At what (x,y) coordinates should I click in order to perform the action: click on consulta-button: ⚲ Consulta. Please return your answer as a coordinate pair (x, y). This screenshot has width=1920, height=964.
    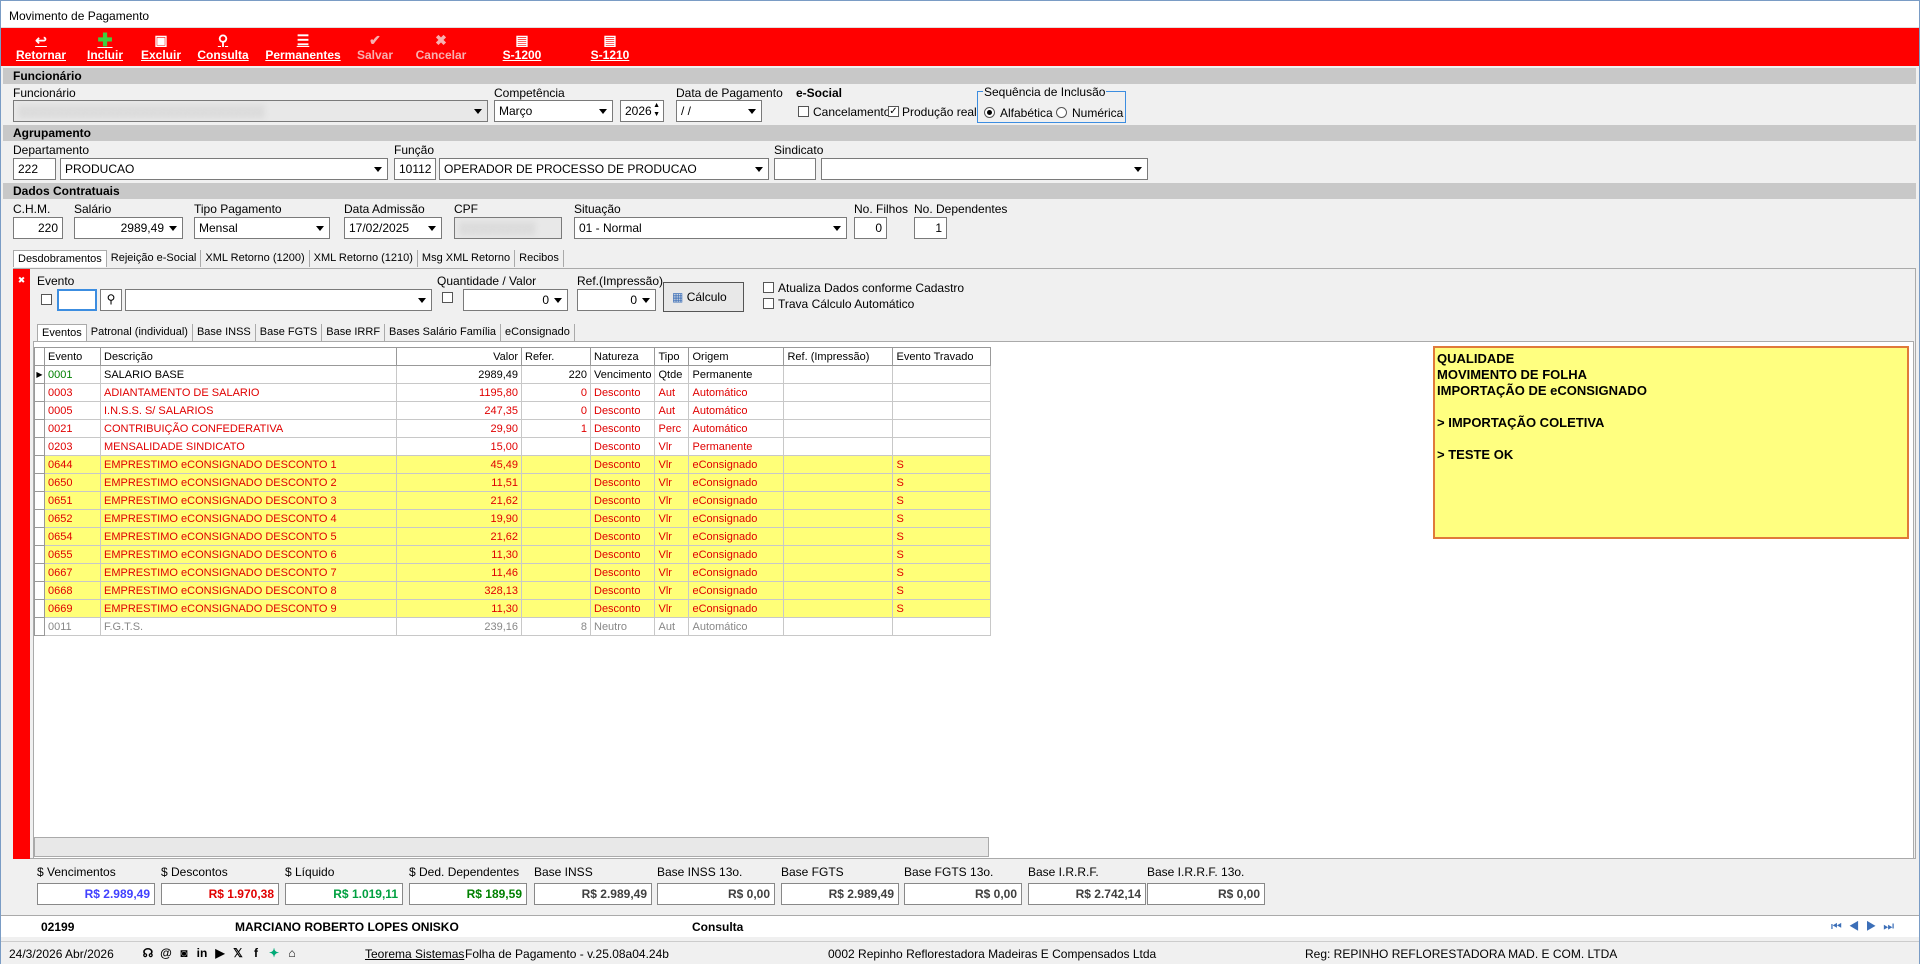
    Looking at the image, I should click on (223, 48).